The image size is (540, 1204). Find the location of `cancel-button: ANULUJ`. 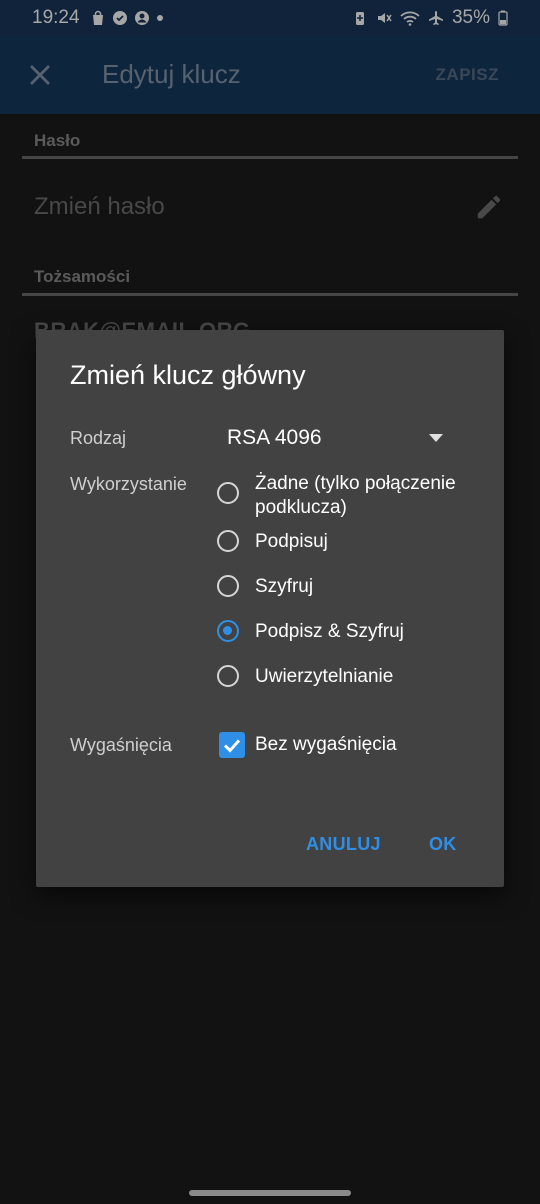

cancel-button: ANULUJ is located at coordinates (343, 844).